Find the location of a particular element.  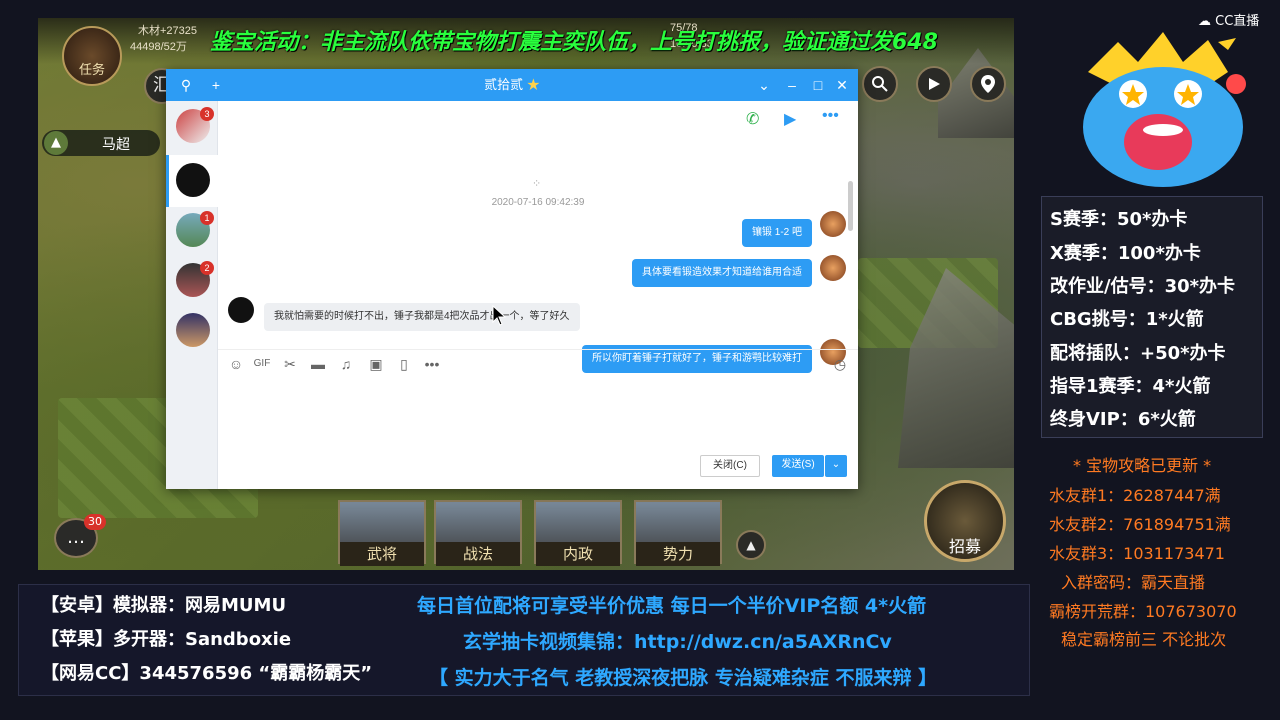

more-icon: ••• is located at coordinates (830, 116).